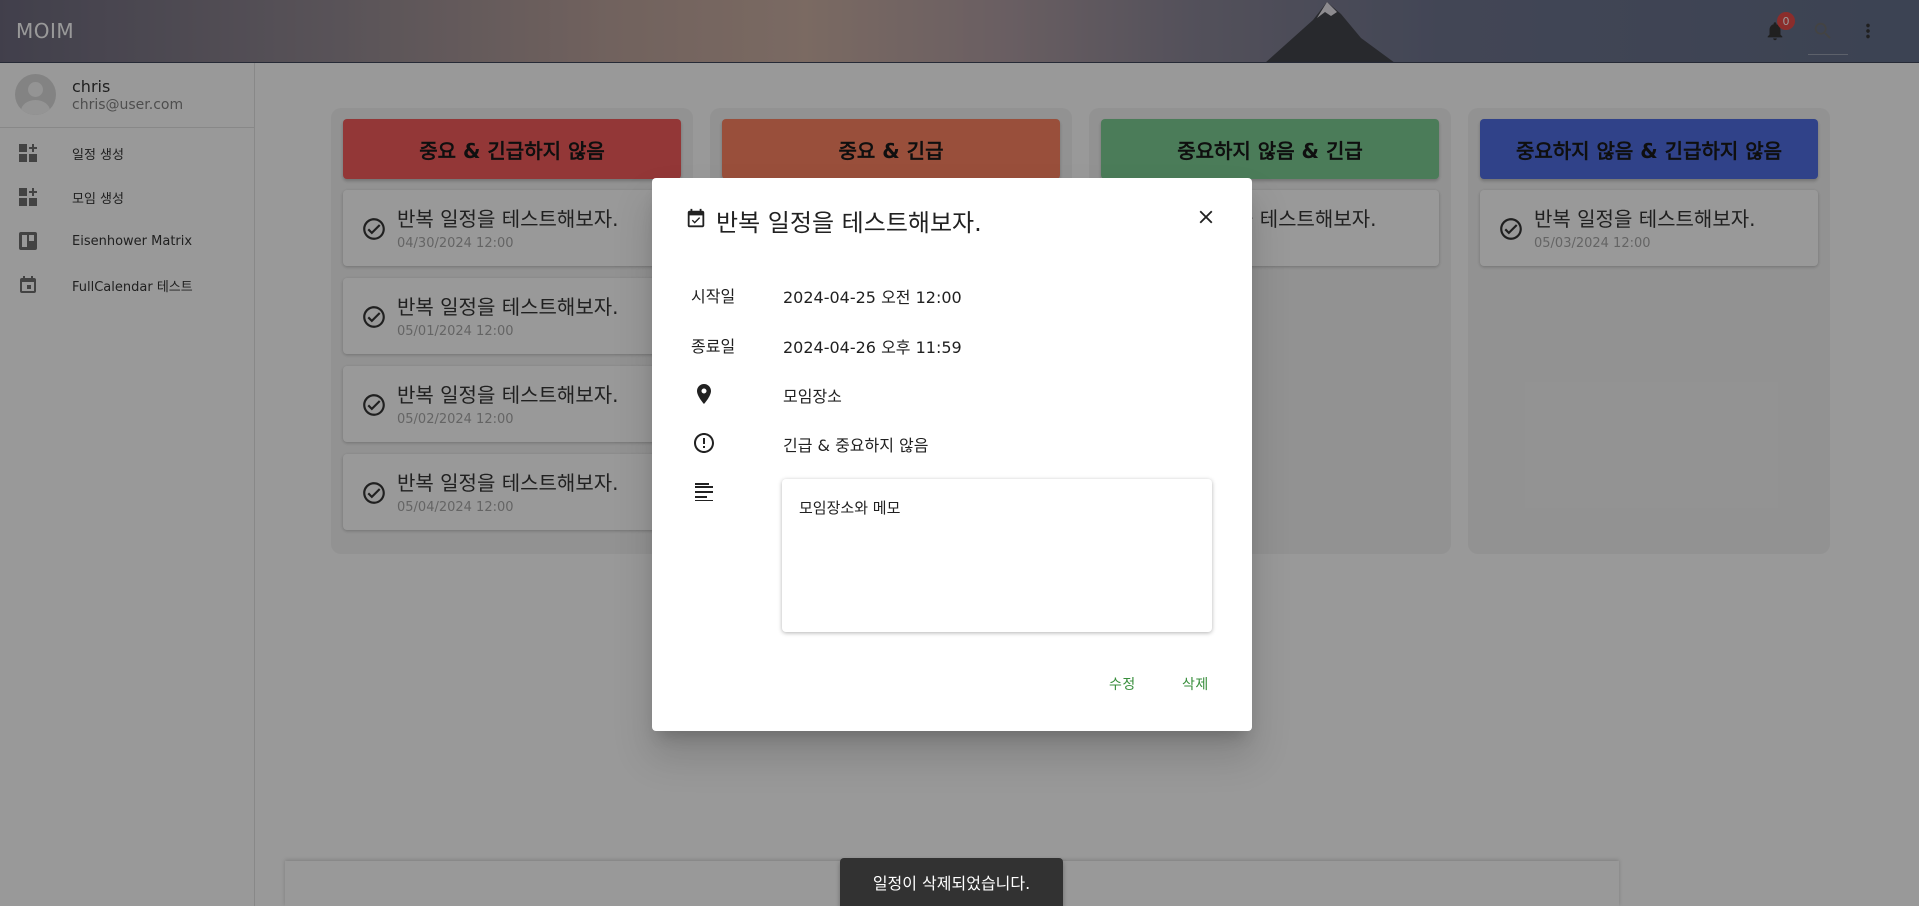 This screenshot has height=906, width=1919. Describe the element at coordinates (713, 296) in the screenshot. I see `start-date-label: 시작일` at that location.